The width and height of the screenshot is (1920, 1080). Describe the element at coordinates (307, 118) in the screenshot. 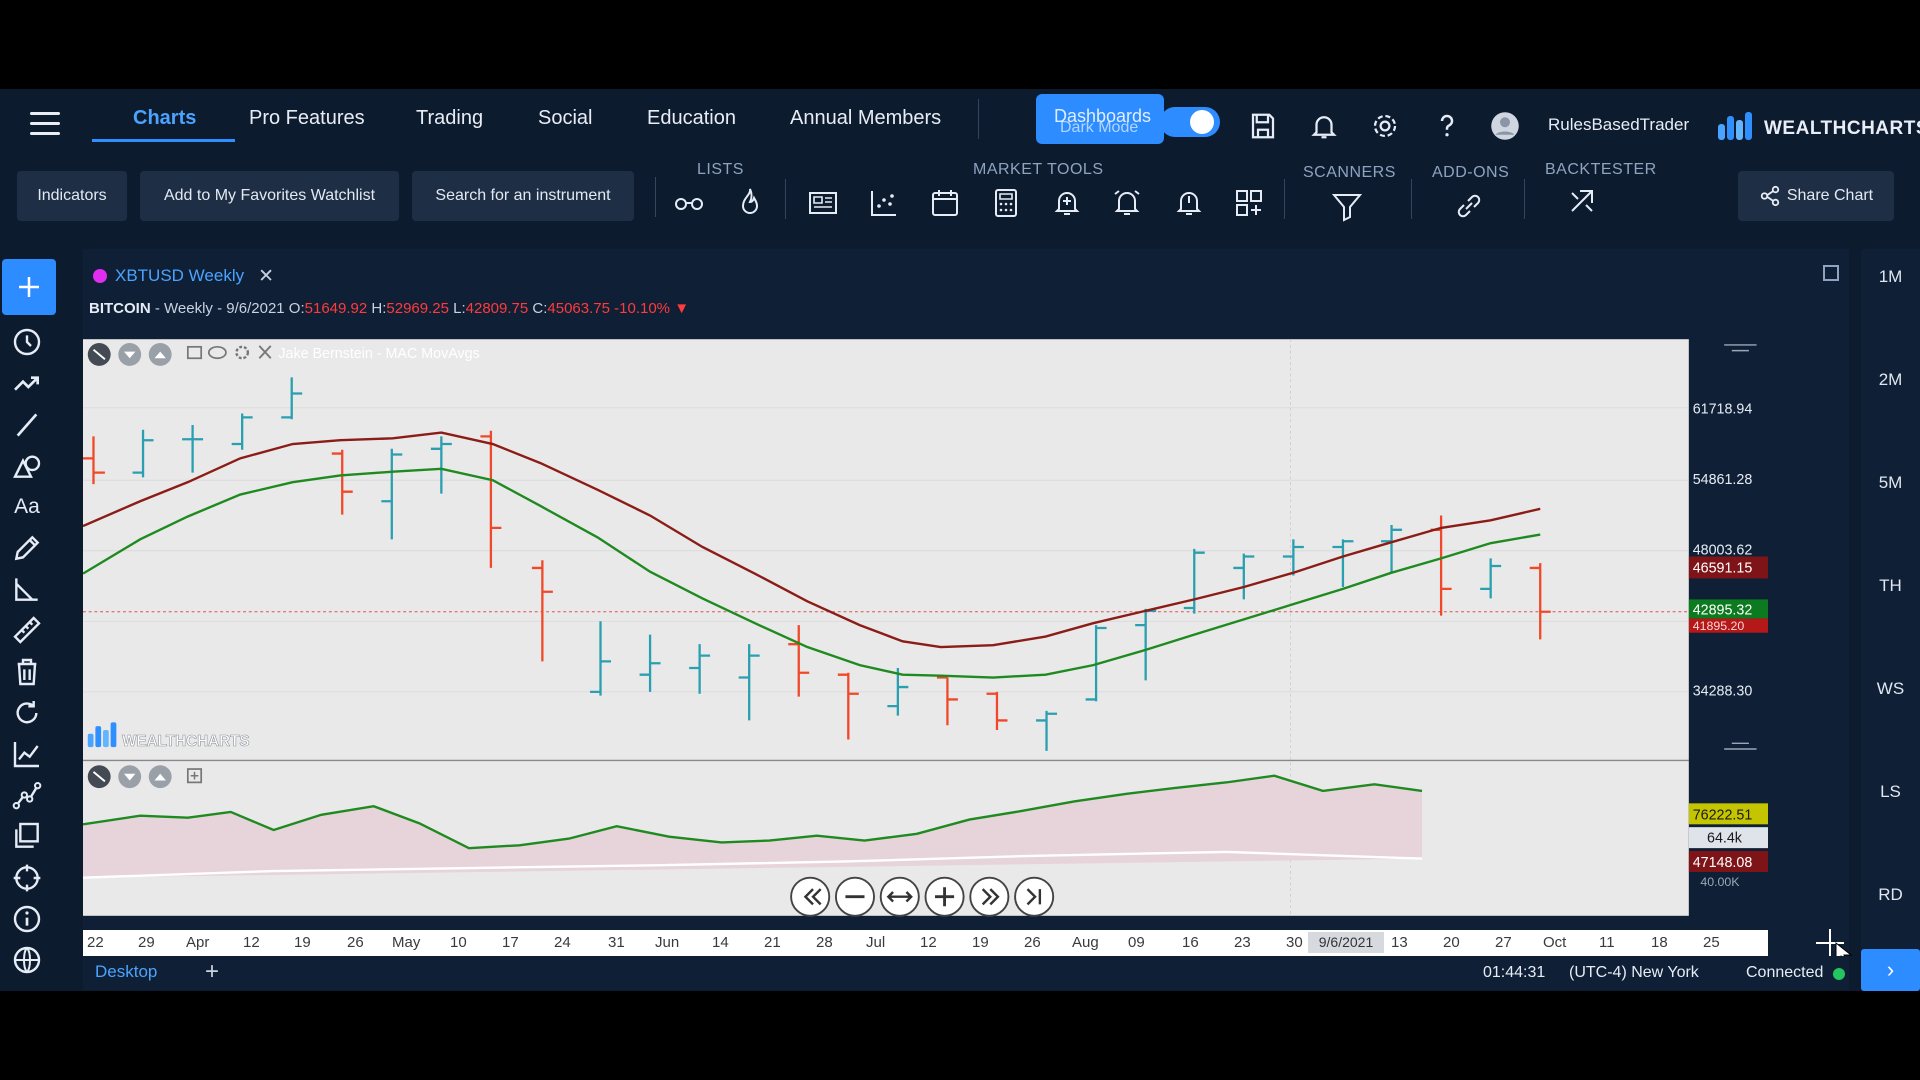

I see `tab-pro-features: Pro Features` at that location.